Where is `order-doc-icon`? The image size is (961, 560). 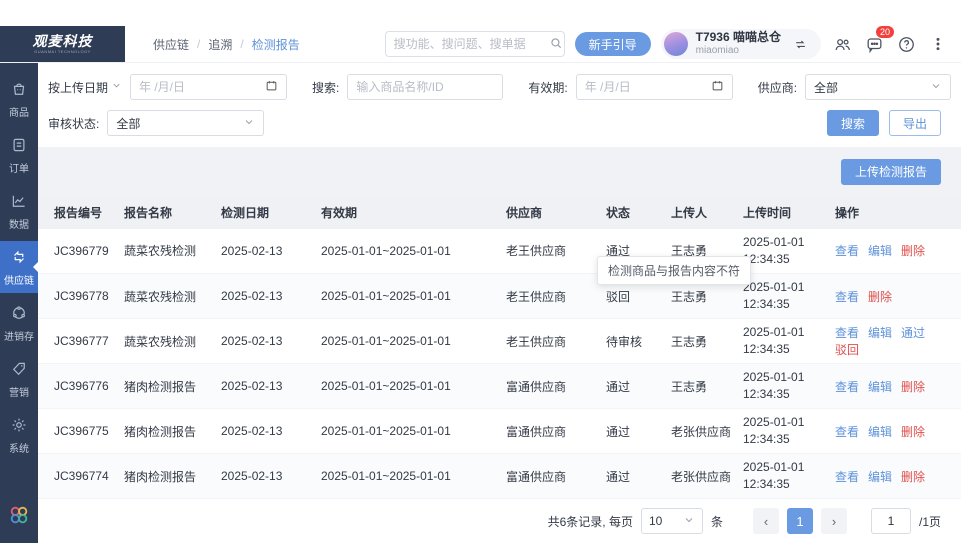
order-doc-icon is located at coordinates (19, 146).